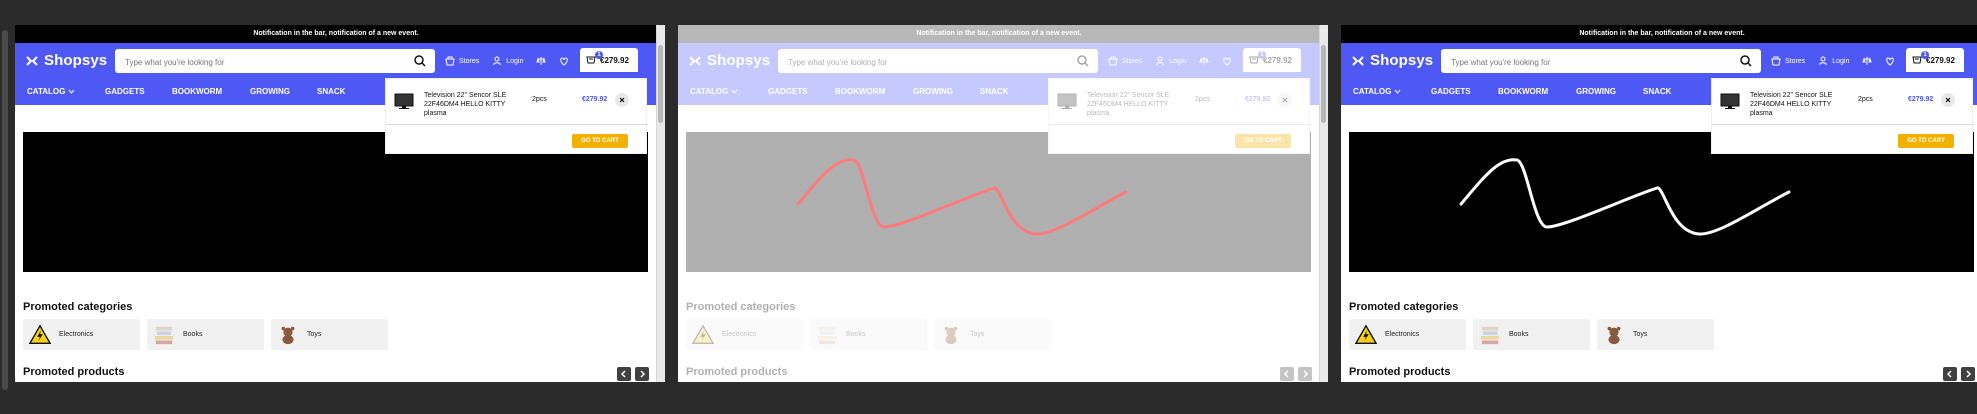 This screenshot has width=1977, height=414. Describe the element at coordinates (1925, 55) in the screenshot. I see `cart-count-badge: 1` at that location.